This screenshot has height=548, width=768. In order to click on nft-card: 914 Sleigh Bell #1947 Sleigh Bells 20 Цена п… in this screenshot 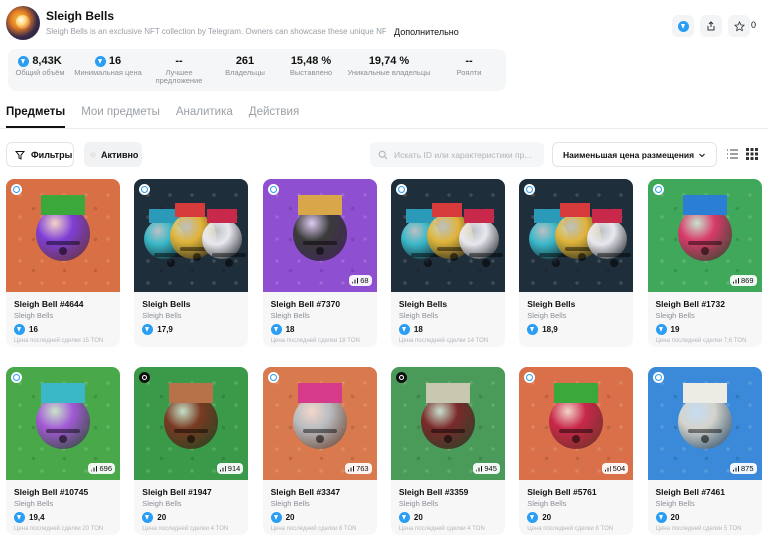, I will do `click(191, 451)`.